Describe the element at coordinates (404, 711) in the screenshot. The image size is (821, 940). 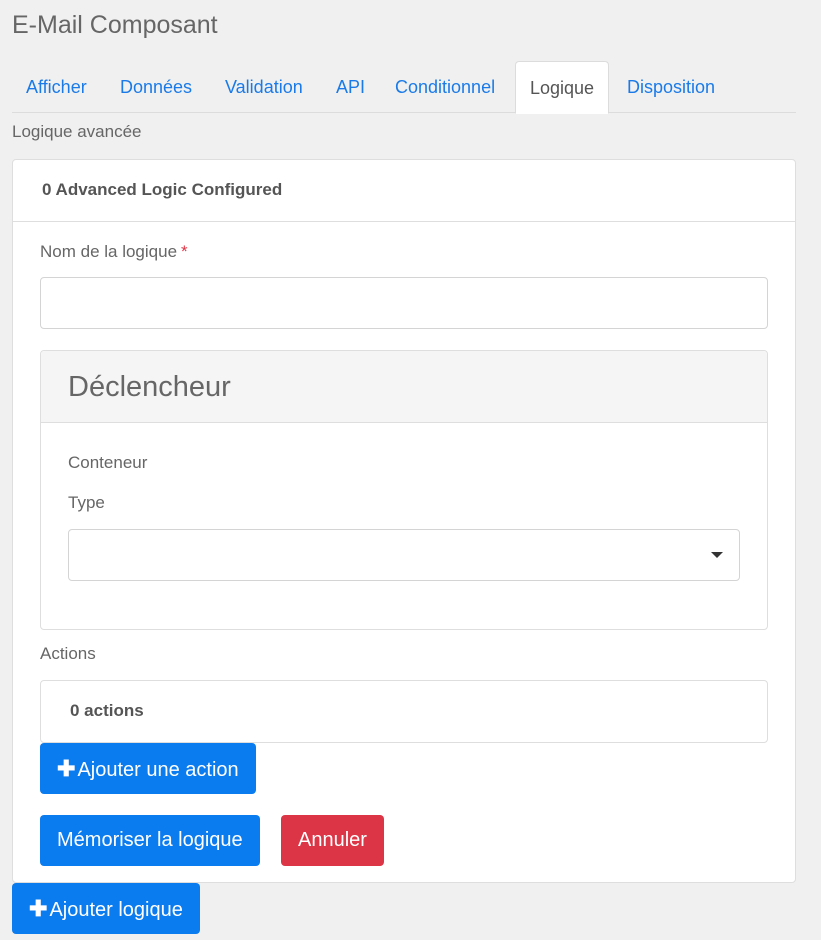
I see `actions-count: 0 actions` at that location.